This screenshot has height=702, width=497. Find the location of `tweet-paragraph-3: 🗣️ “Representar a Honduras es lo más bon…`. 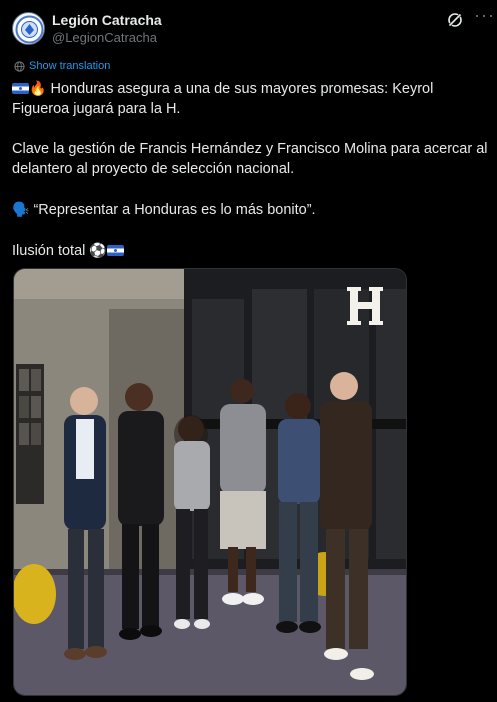

tweet-paragraph-3: 🗣️ “Representar a Honduras es lo más bon… is located at coordinates (251, 209).